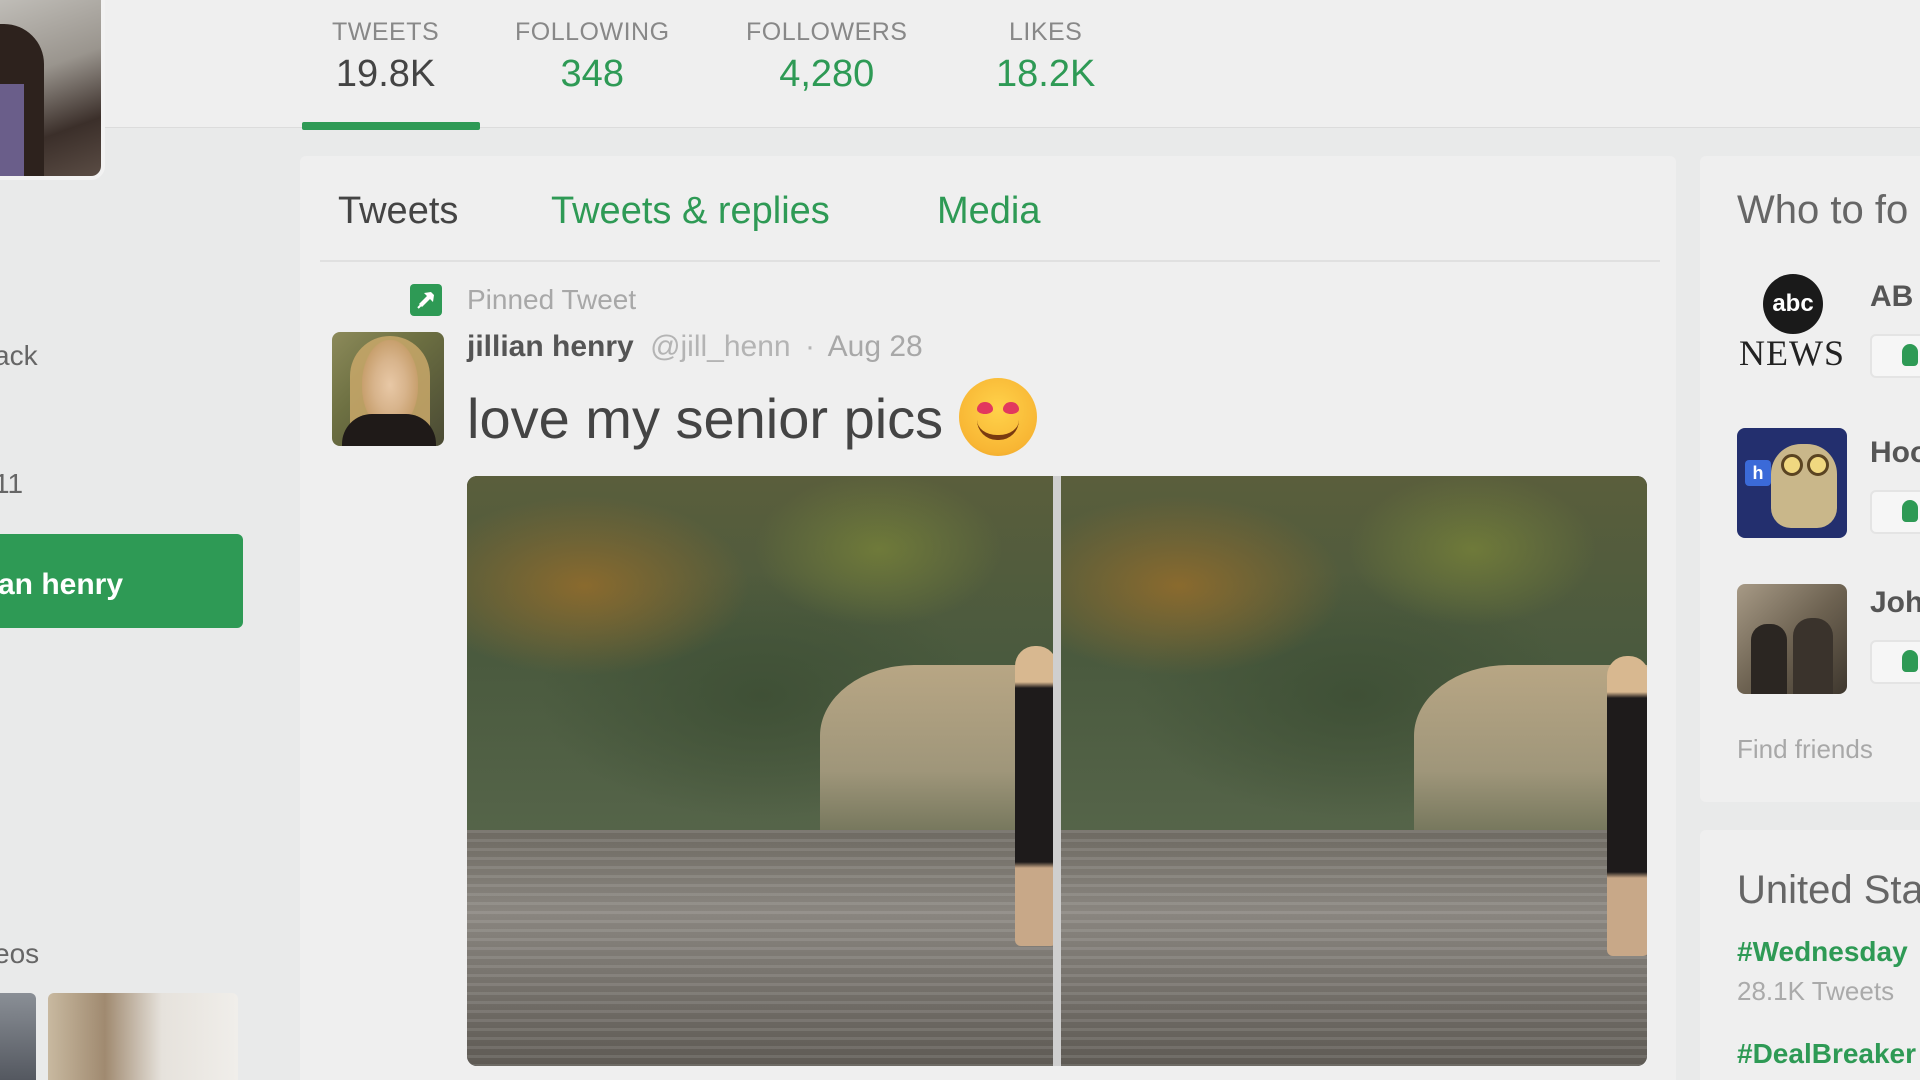  Describe the element at coordinates (1895, 603) in the screenshot. I see `wtf-account-name: Joh` at that location.